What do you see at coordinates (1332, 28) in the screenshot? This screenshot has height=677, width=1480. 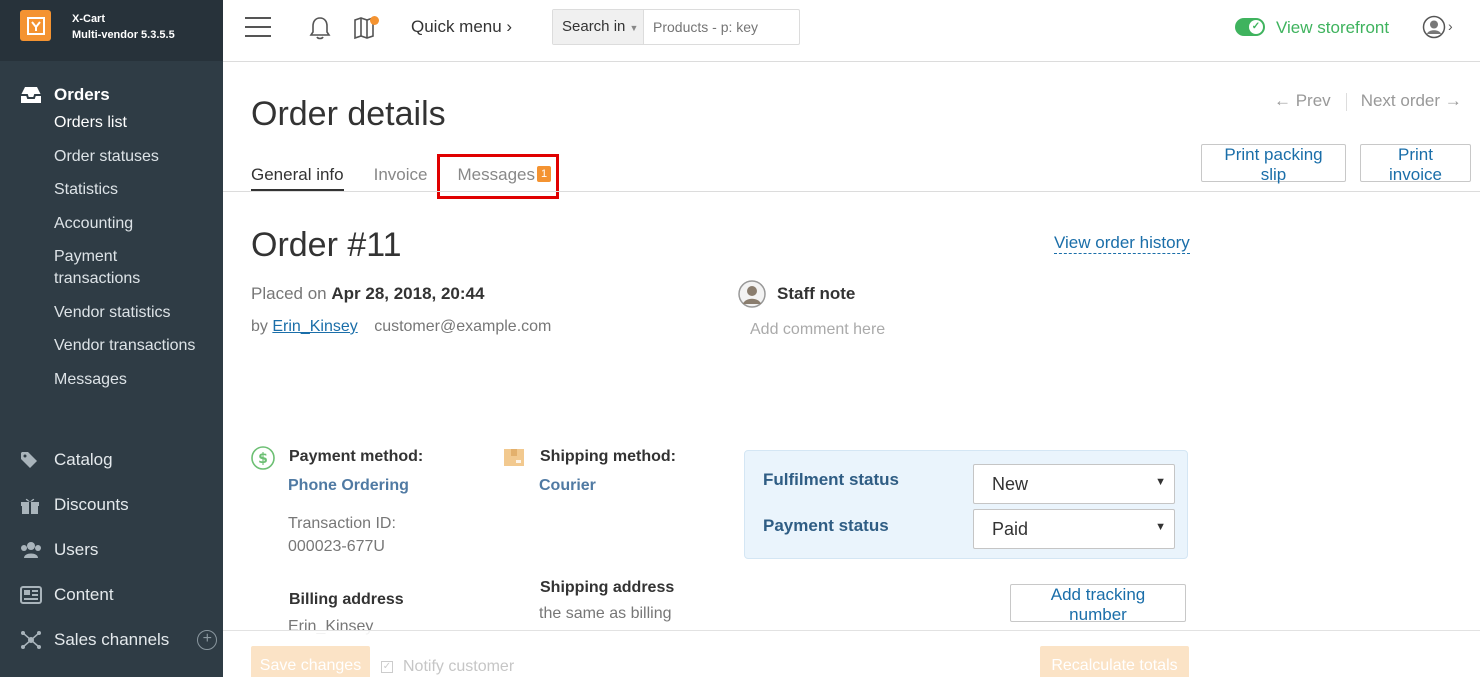 I see `view-storefront-link: View storefront` at bounding box center [1332, 28].